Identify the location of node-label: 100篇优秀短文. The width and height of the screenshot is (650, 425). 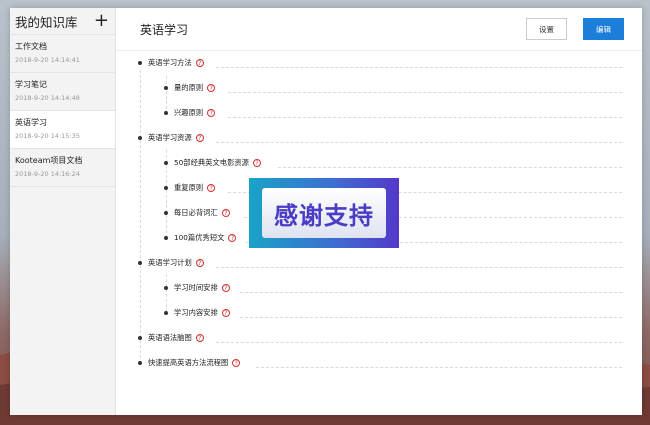
(199, 237).